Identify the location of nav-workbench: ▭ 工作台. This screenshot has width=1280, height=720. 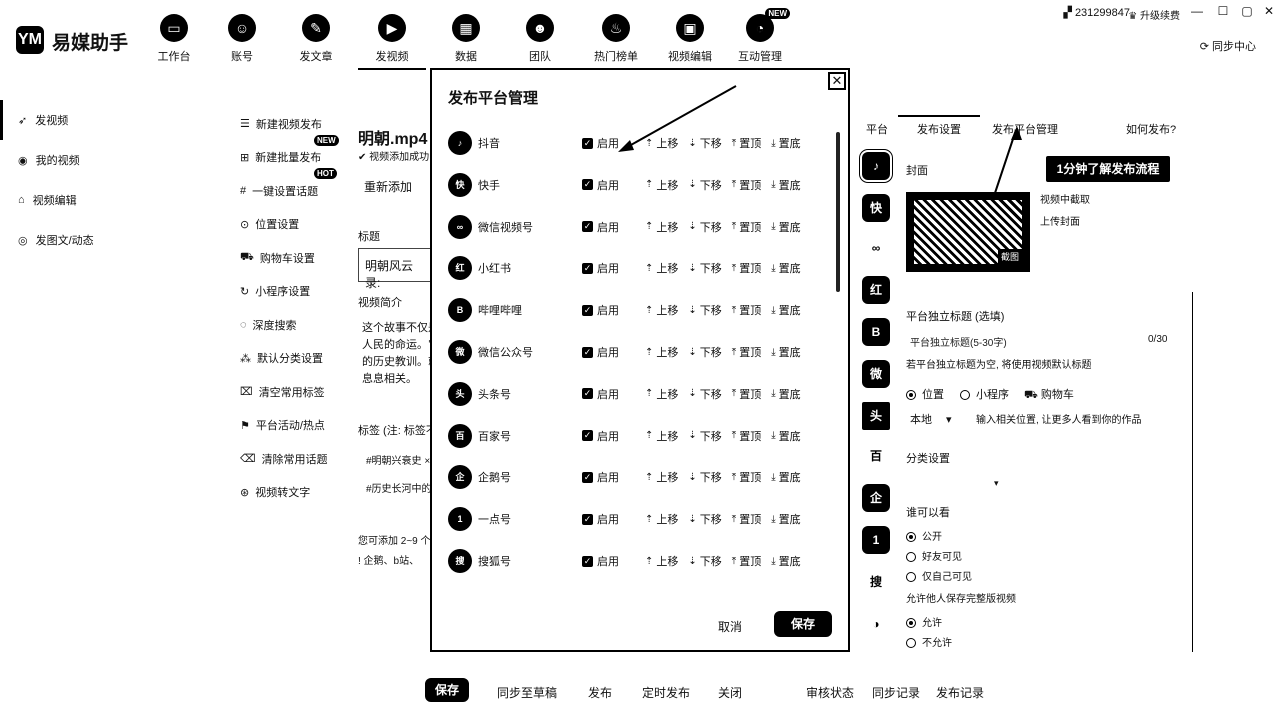
(174, 41).